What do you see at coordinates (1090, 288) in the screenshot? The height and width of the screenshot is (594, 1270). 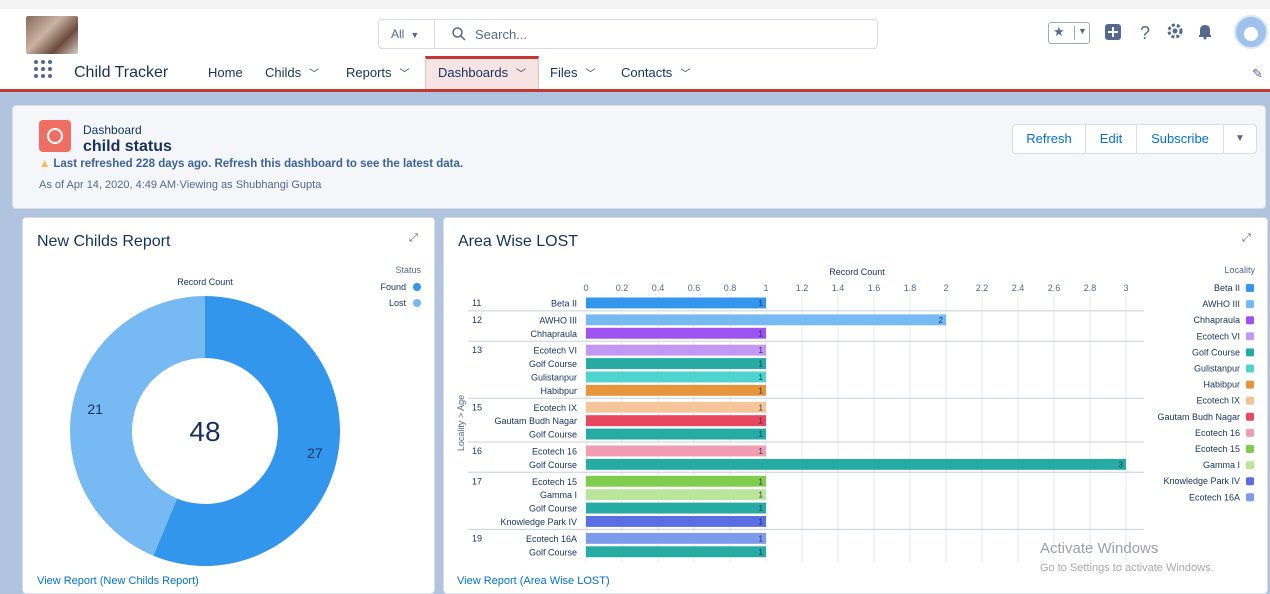 I see `x-tick-label: 2.8` at bounding box center [1090, 288].